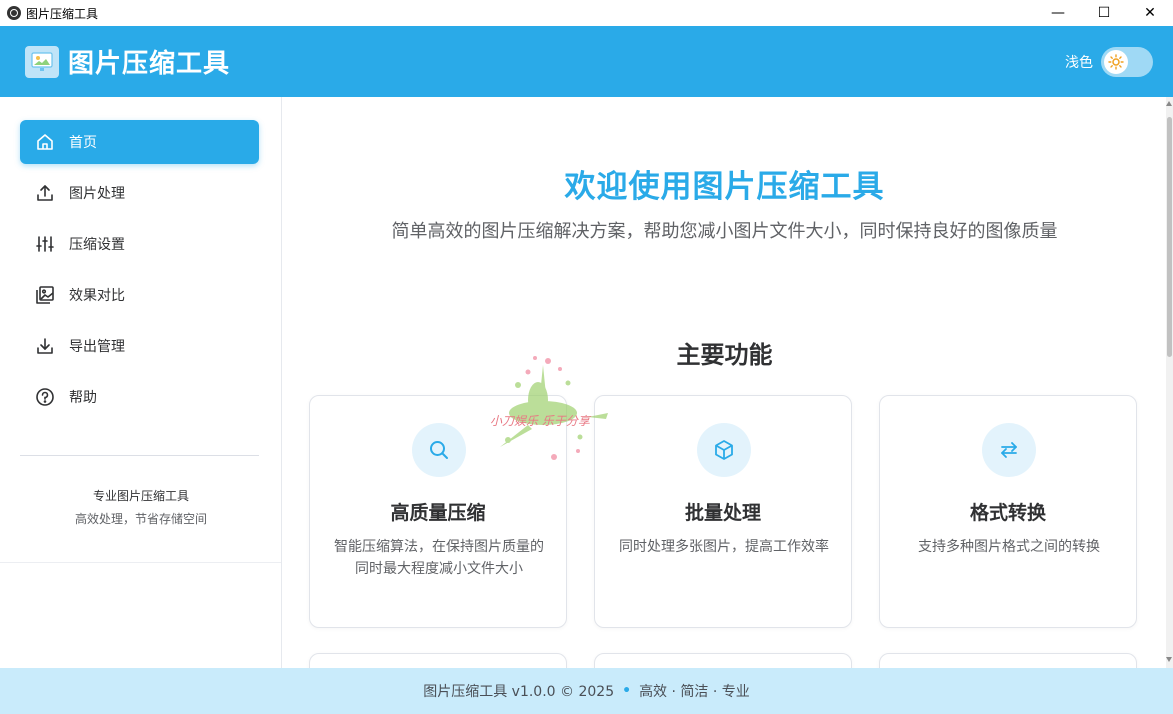  What do you see at coordinates (149, 64) in the screenshot?
I see `app-title: 图片压缩工具` at bounding box center [149, 64].